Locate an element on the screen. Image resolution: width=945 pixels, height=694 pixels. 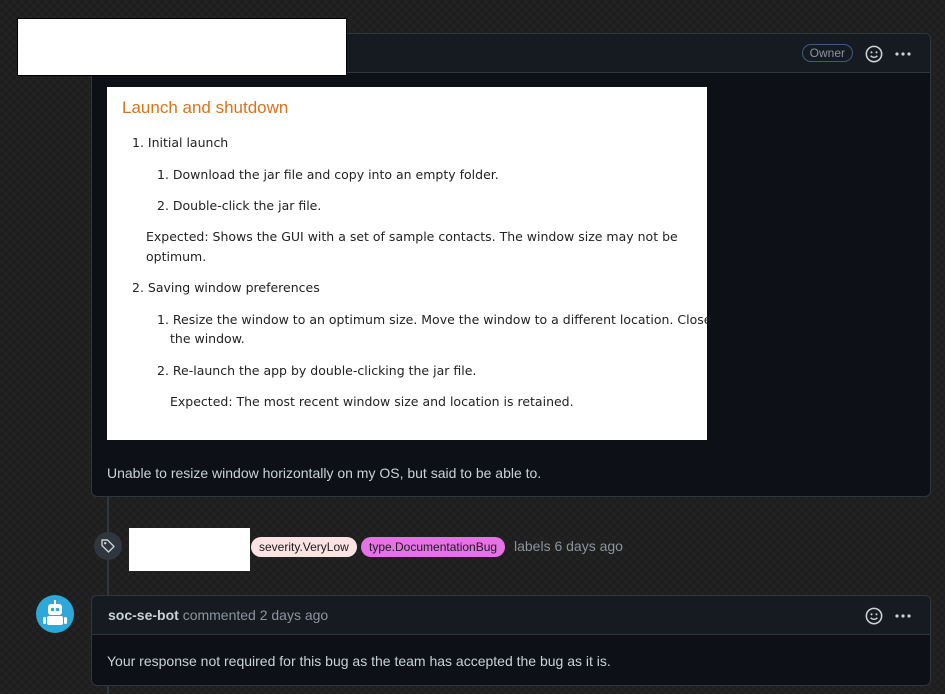
author-name: soc-se-bot is located at coordinates (143, 615).